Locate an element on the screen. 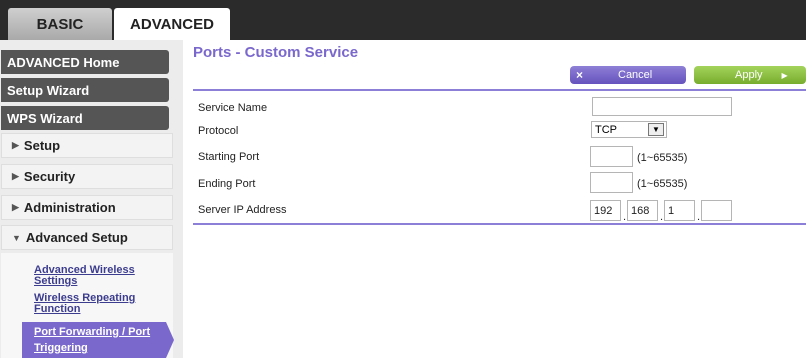 The image size is (806, 358). sublink-port-forwarding-triggering: Port Forwarding / Port Triggering is located at coordinates (92, 340).